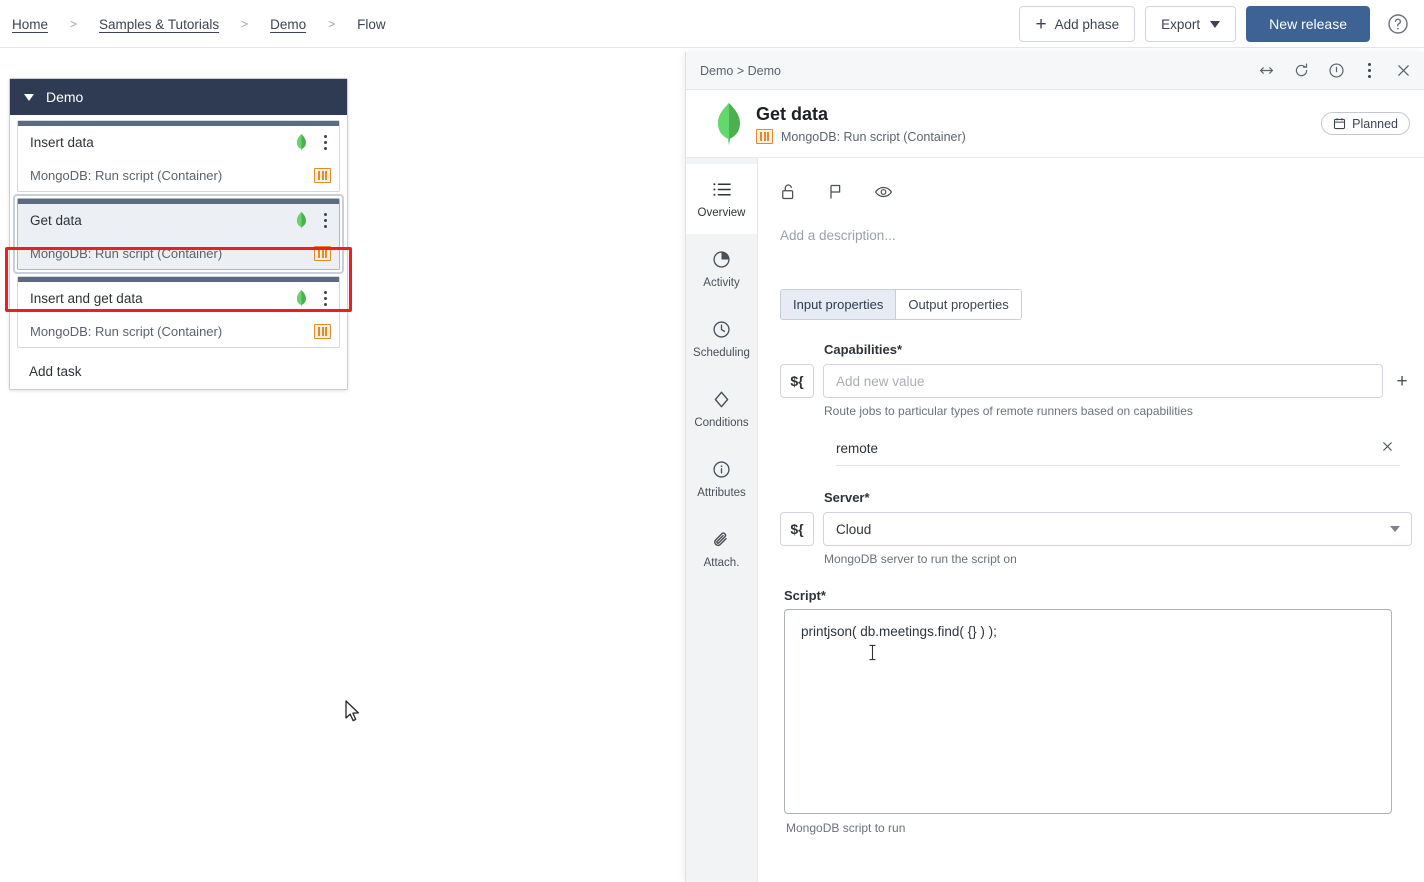 This screenshot has height=882, width=1424. I want to click on status-badge: Planned, so click(1365, 123).